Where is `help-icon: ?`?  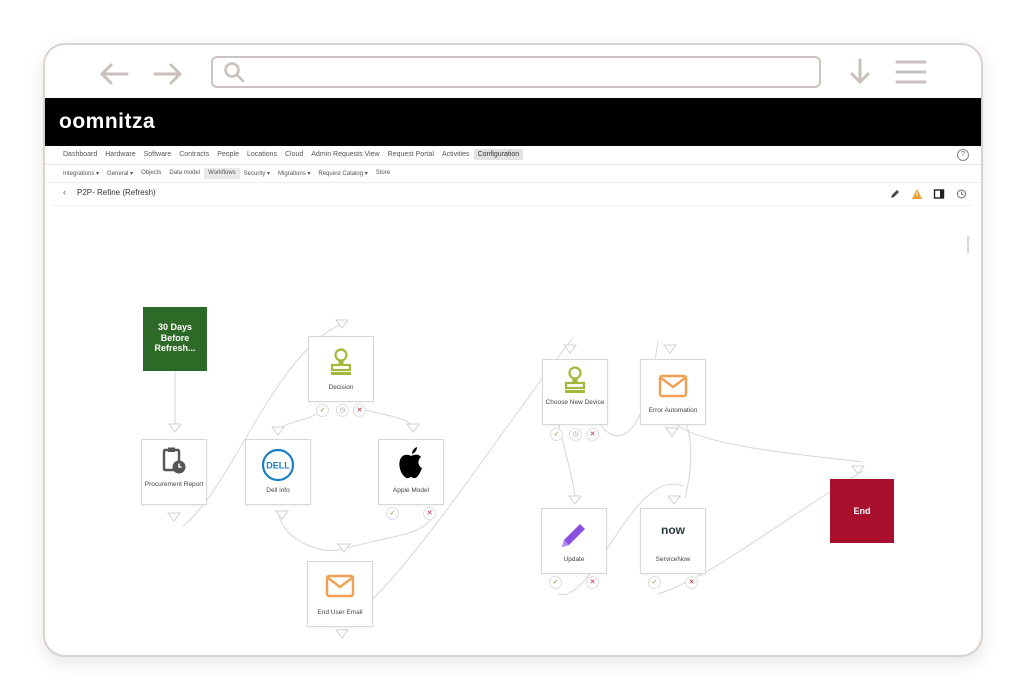
help-icon: ? is located at coordinates (963, 155).